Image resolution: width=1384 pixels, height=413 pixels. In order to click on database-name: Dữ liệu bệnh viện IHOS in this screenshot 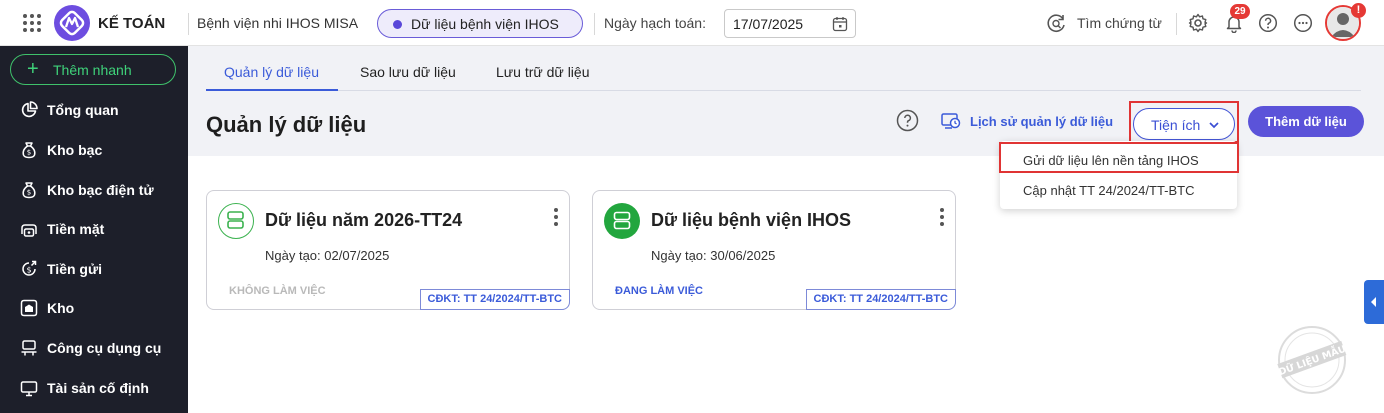, I will do `click(485, 24)`.